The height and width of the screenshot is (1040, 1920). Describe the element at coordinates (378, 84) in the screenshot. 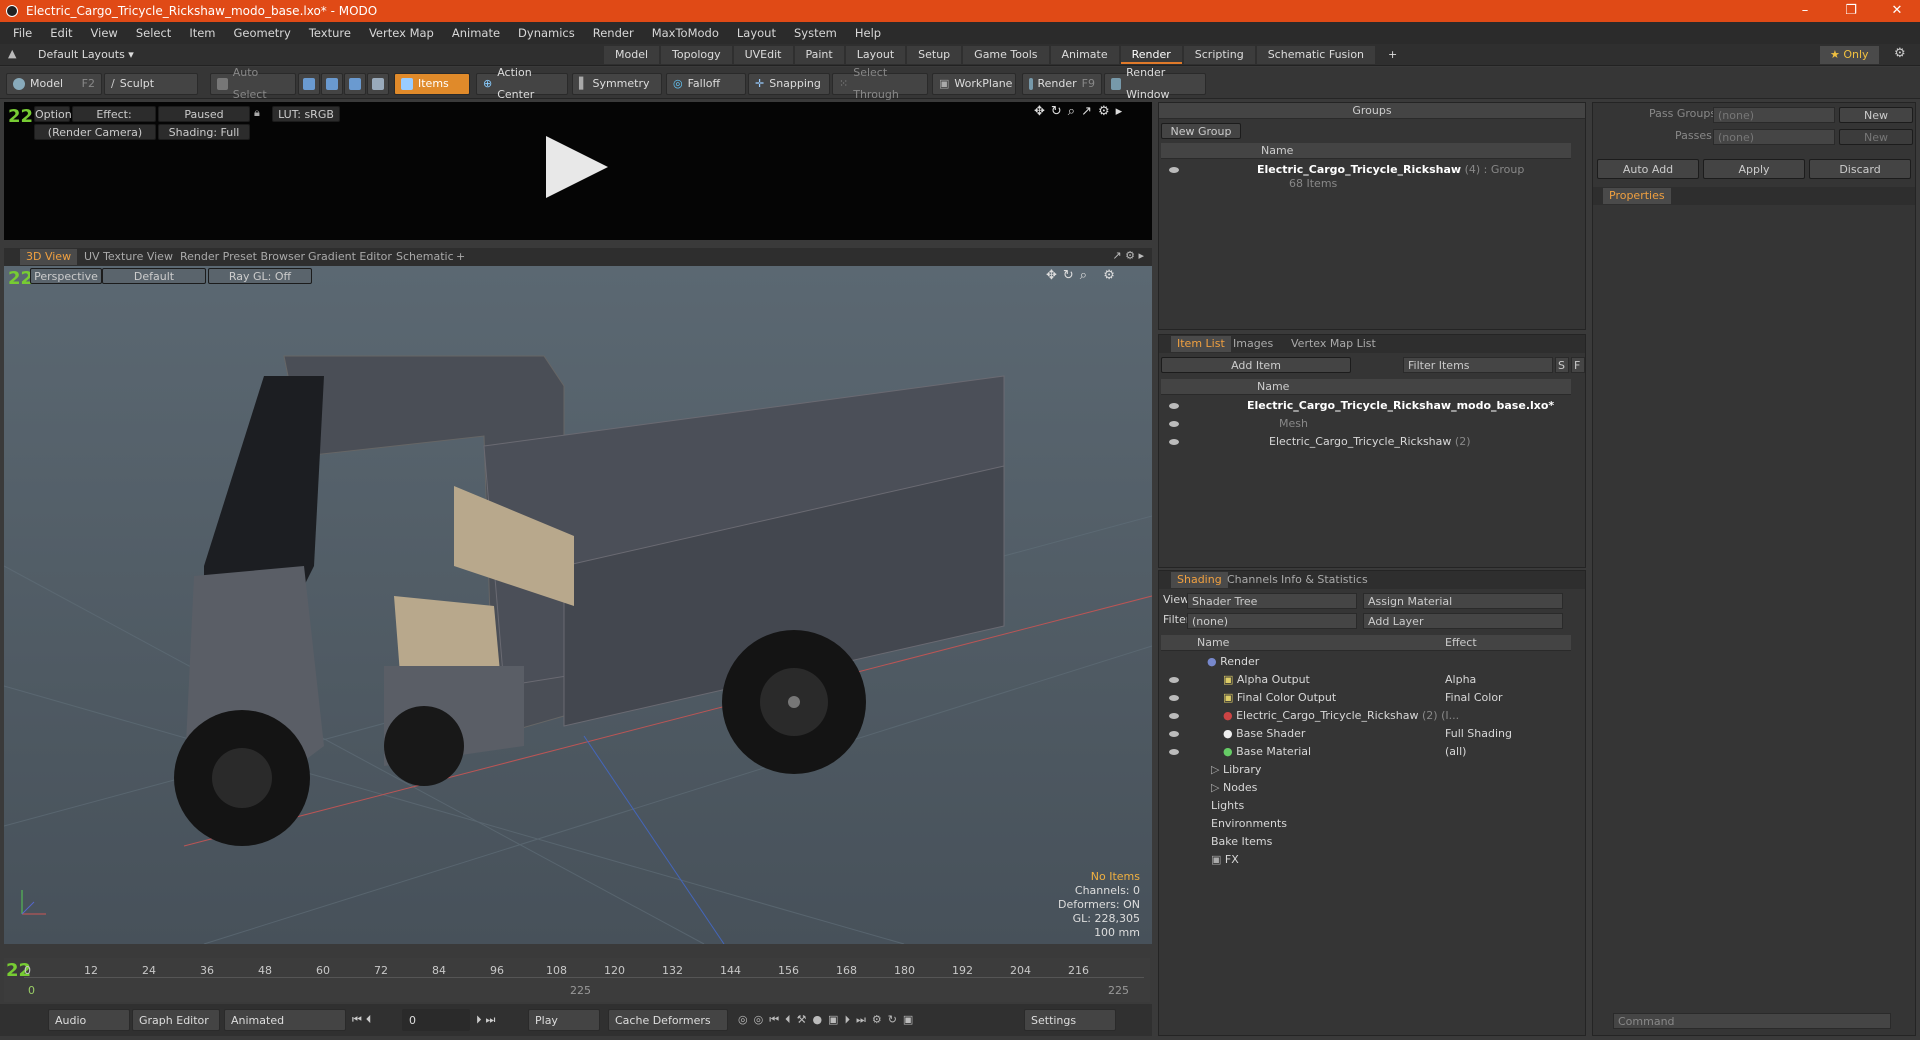

I see `materials-mode-button` at that location.